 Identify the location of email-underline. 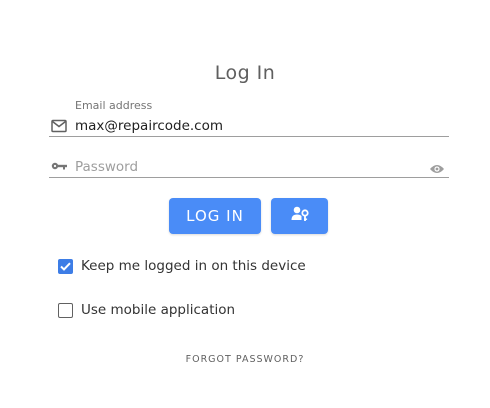
(249, 136).